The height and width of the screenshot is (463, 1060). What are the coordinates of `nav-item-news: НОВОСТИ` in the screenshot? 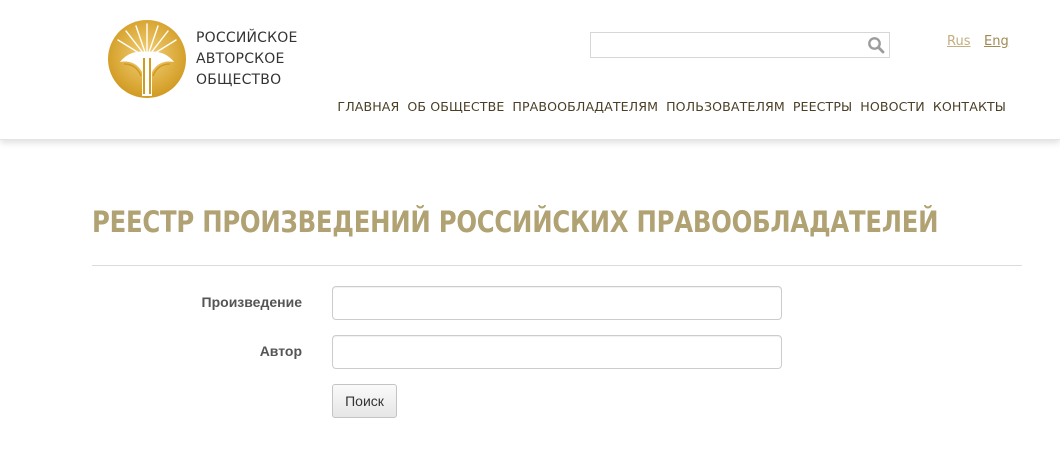 It's located at (892, 106).